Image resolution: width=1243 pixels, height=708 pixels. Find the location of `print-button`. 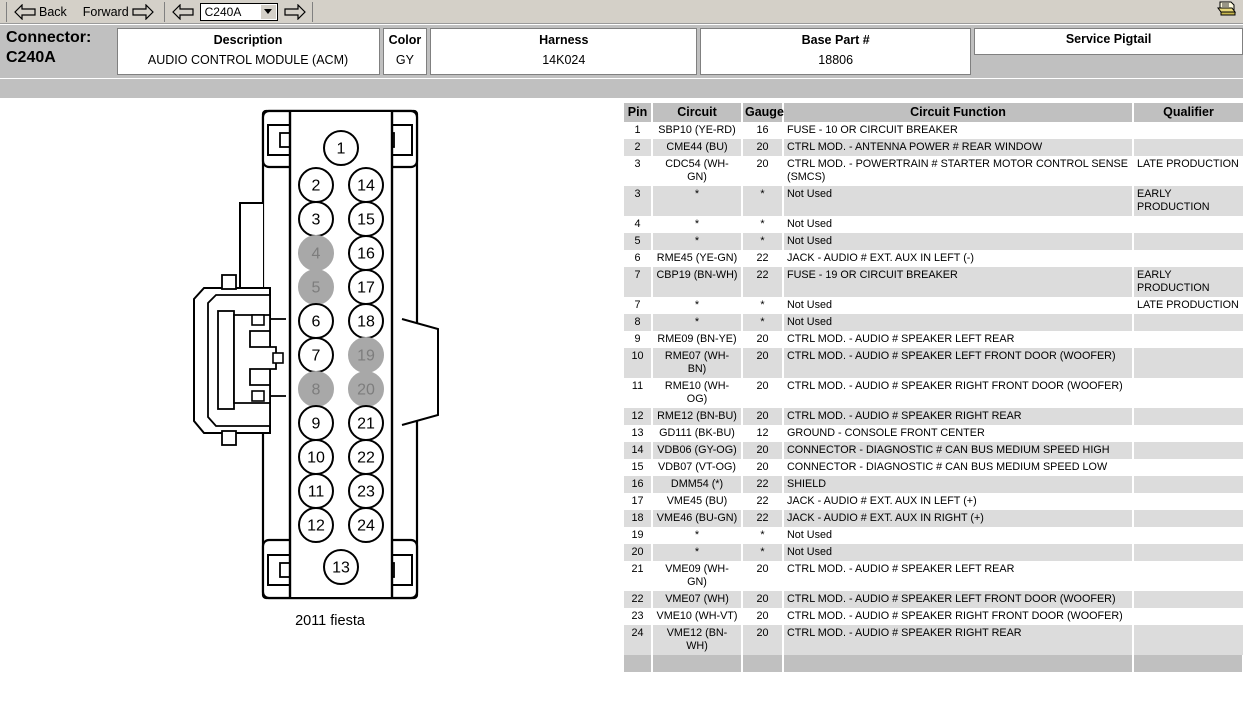

print-button is located at coordinates (1227, 11).